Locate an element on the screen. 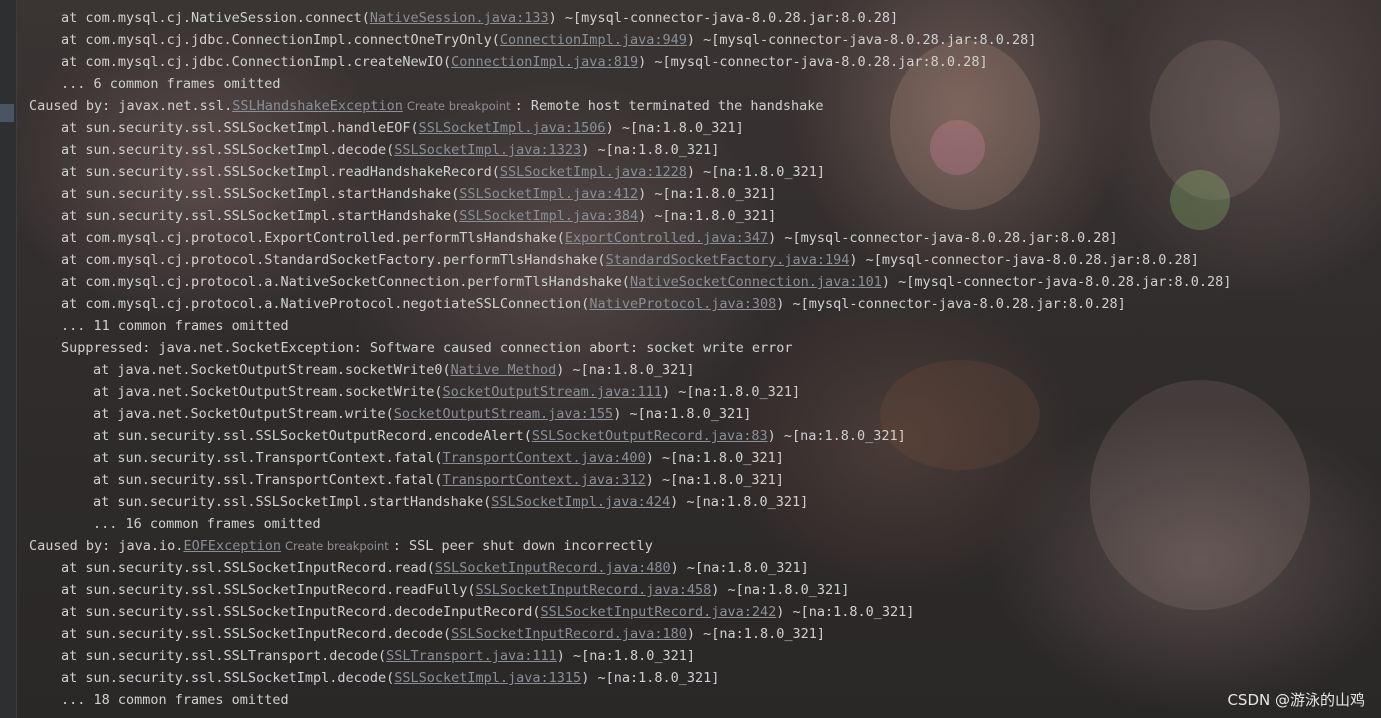  console-line-text: ... 18 common frames omitted is located at coordinates (175, 700).